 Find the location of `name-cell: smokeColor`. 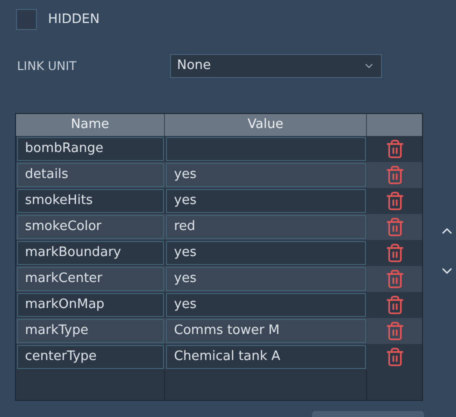

name-cell: smokeColor is located at coordinates (90, 227).